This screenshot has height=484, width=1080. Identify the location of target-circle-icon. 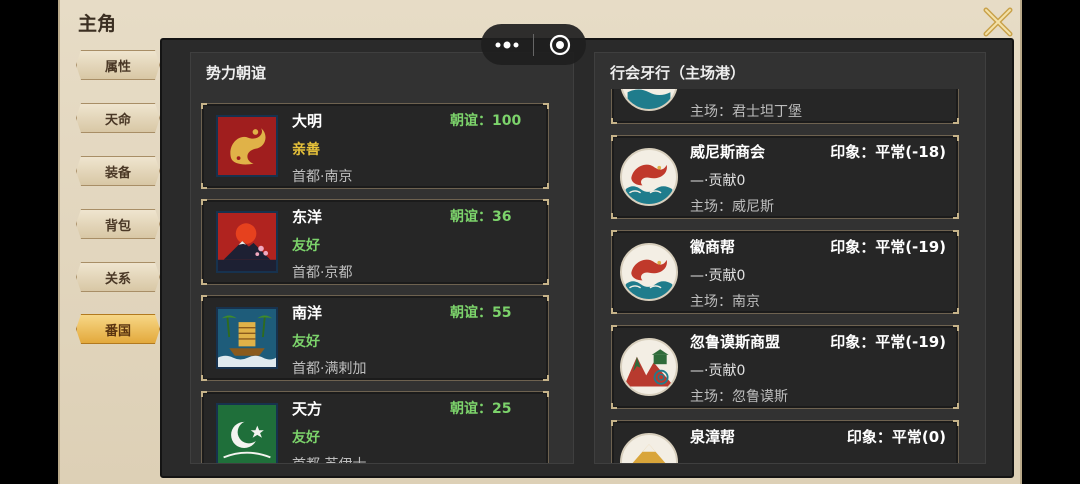
(560, 44).